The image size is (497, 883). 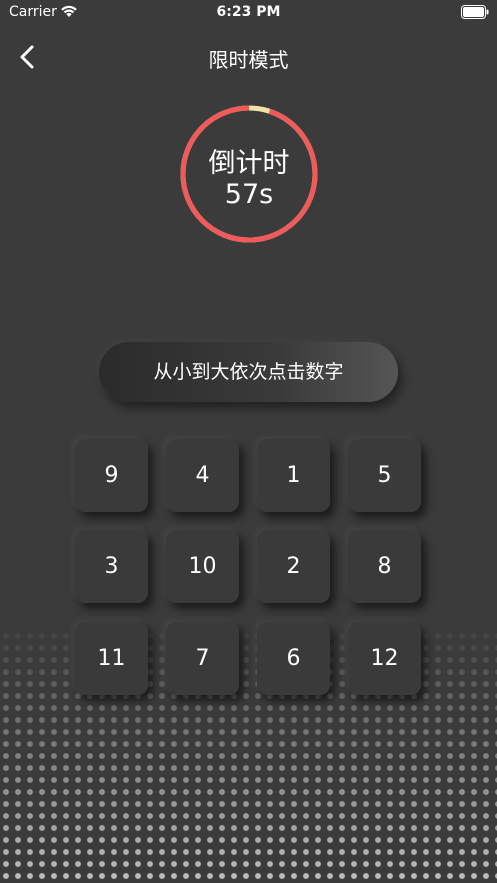 I want to click on number-tile: 12, so click(x=384, y=658).